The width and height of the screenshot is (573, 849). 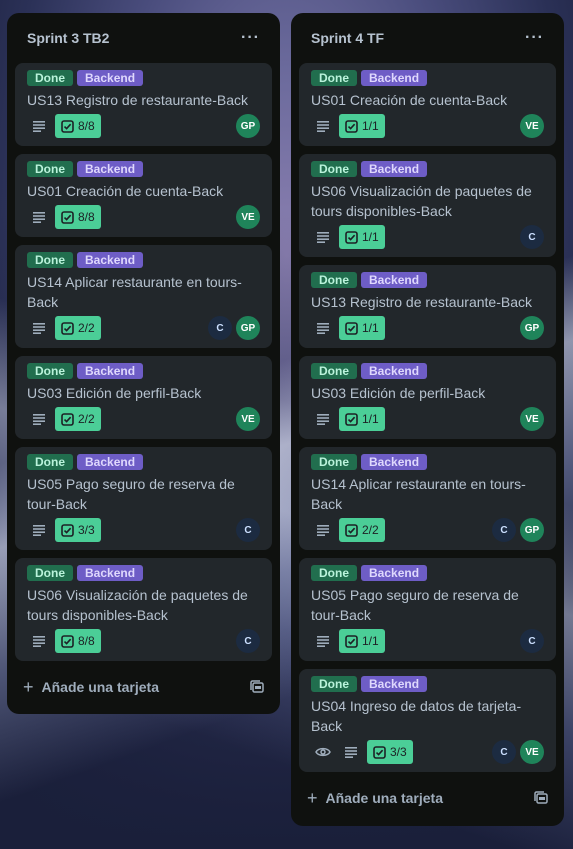 I want to click on card-badges: 8/8 GP, so click(x=143, y=126).